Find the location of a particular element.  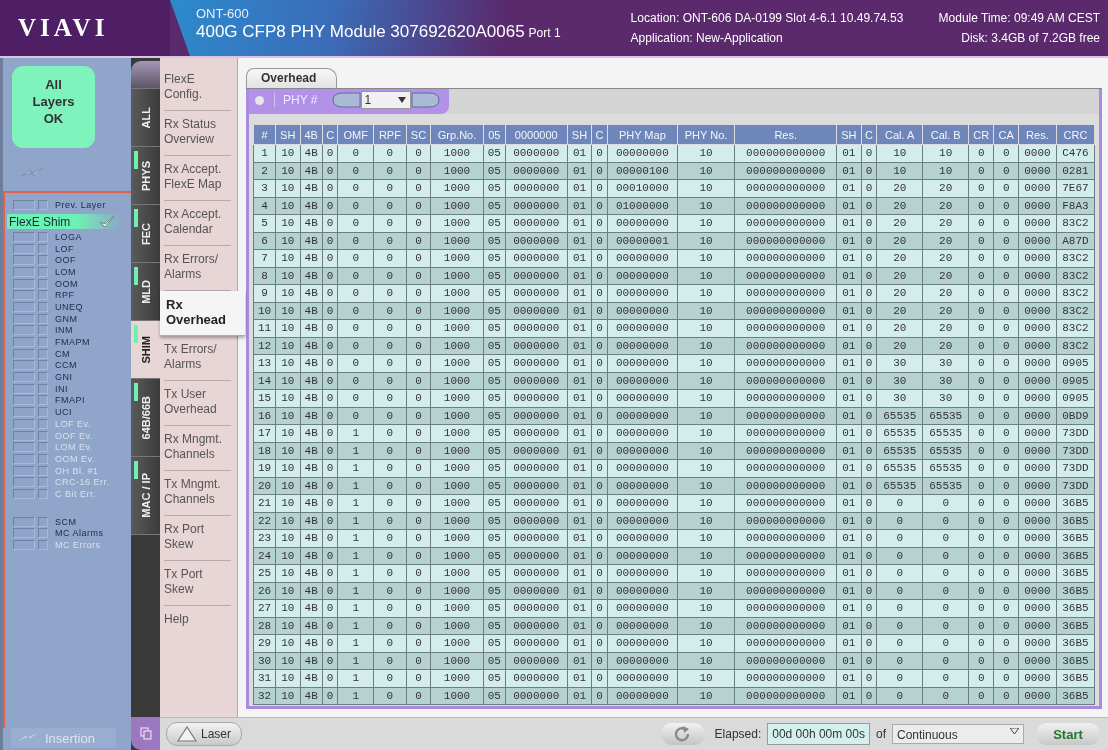

status-dot is located at coordinates (259, 100).